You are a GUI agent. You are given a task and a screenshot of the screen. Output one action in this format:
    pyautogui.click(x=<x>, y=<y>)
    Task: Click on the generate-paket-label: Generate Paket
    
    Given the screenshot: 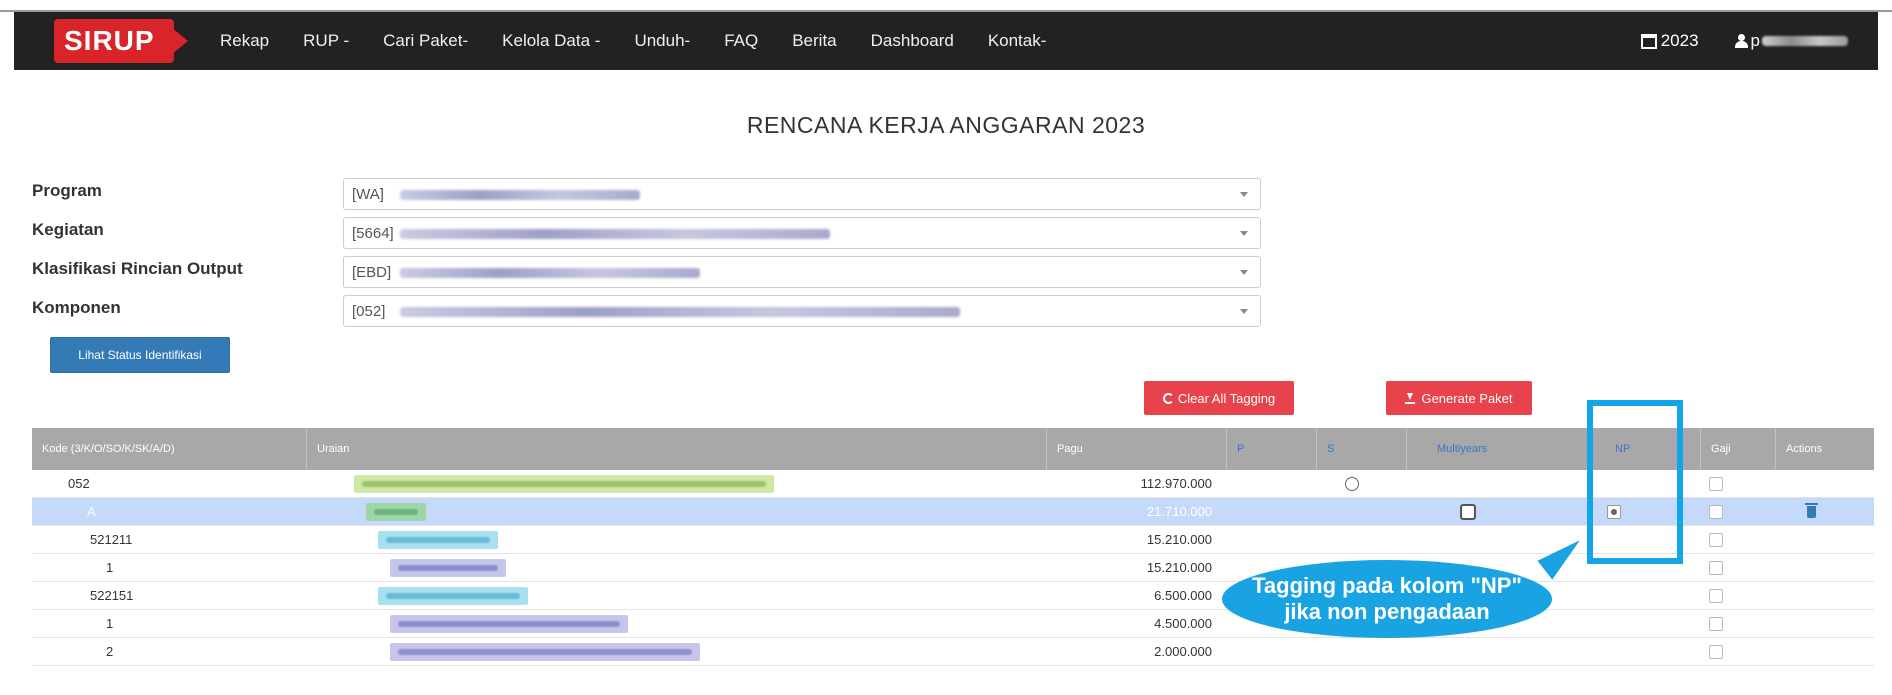 What is the action you would take?
    pyautogui.click(x=1467, y=398)
    